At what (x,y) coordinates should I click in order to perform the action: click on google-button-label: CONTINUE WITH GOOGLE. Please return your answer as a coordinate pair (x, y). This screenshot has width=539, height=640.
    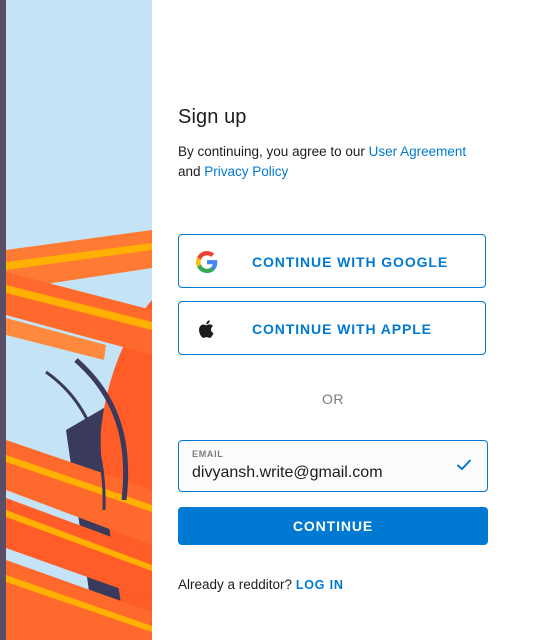
    Looking at the image, I should click on (350, 262).